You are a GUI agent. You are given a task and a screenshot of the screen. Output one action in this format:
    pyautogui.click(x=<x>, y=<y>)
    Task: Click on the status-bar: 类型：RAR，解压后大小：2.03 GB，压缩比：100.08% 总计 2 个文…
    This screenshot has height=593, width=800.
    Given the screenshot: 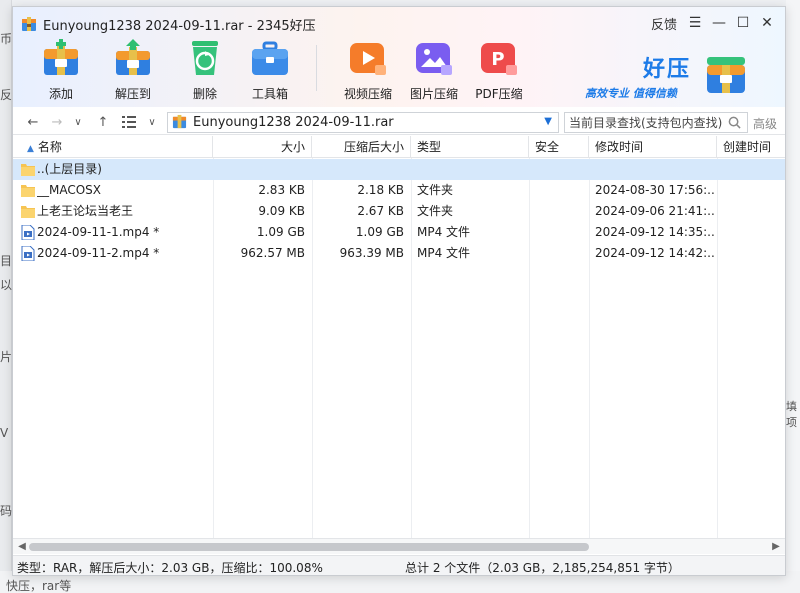 What is the action you would take?
    pyautogui.click(x=399, y=565)
    